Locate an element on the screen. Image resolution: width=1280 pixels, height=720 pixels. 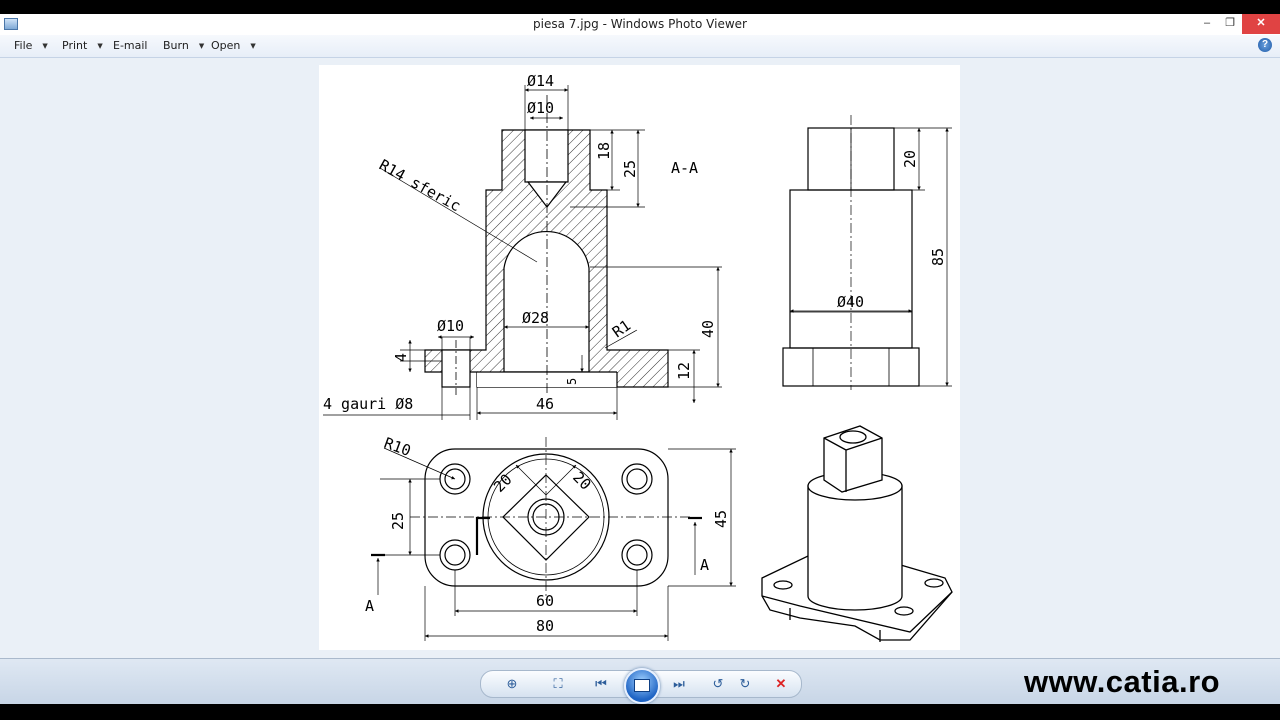
dim-18: 18 is located at coordinates (604, 151).